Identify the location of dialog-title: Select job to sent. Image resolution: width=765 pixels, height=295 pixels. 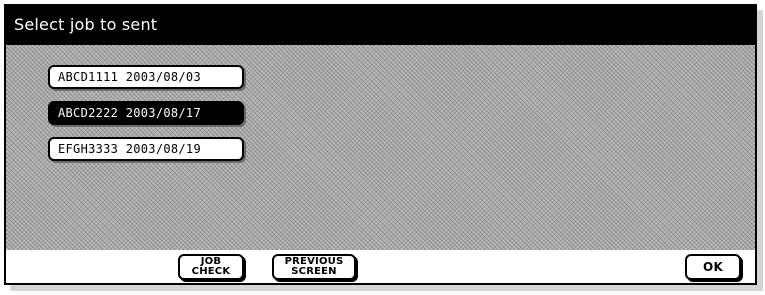
(380, 25).